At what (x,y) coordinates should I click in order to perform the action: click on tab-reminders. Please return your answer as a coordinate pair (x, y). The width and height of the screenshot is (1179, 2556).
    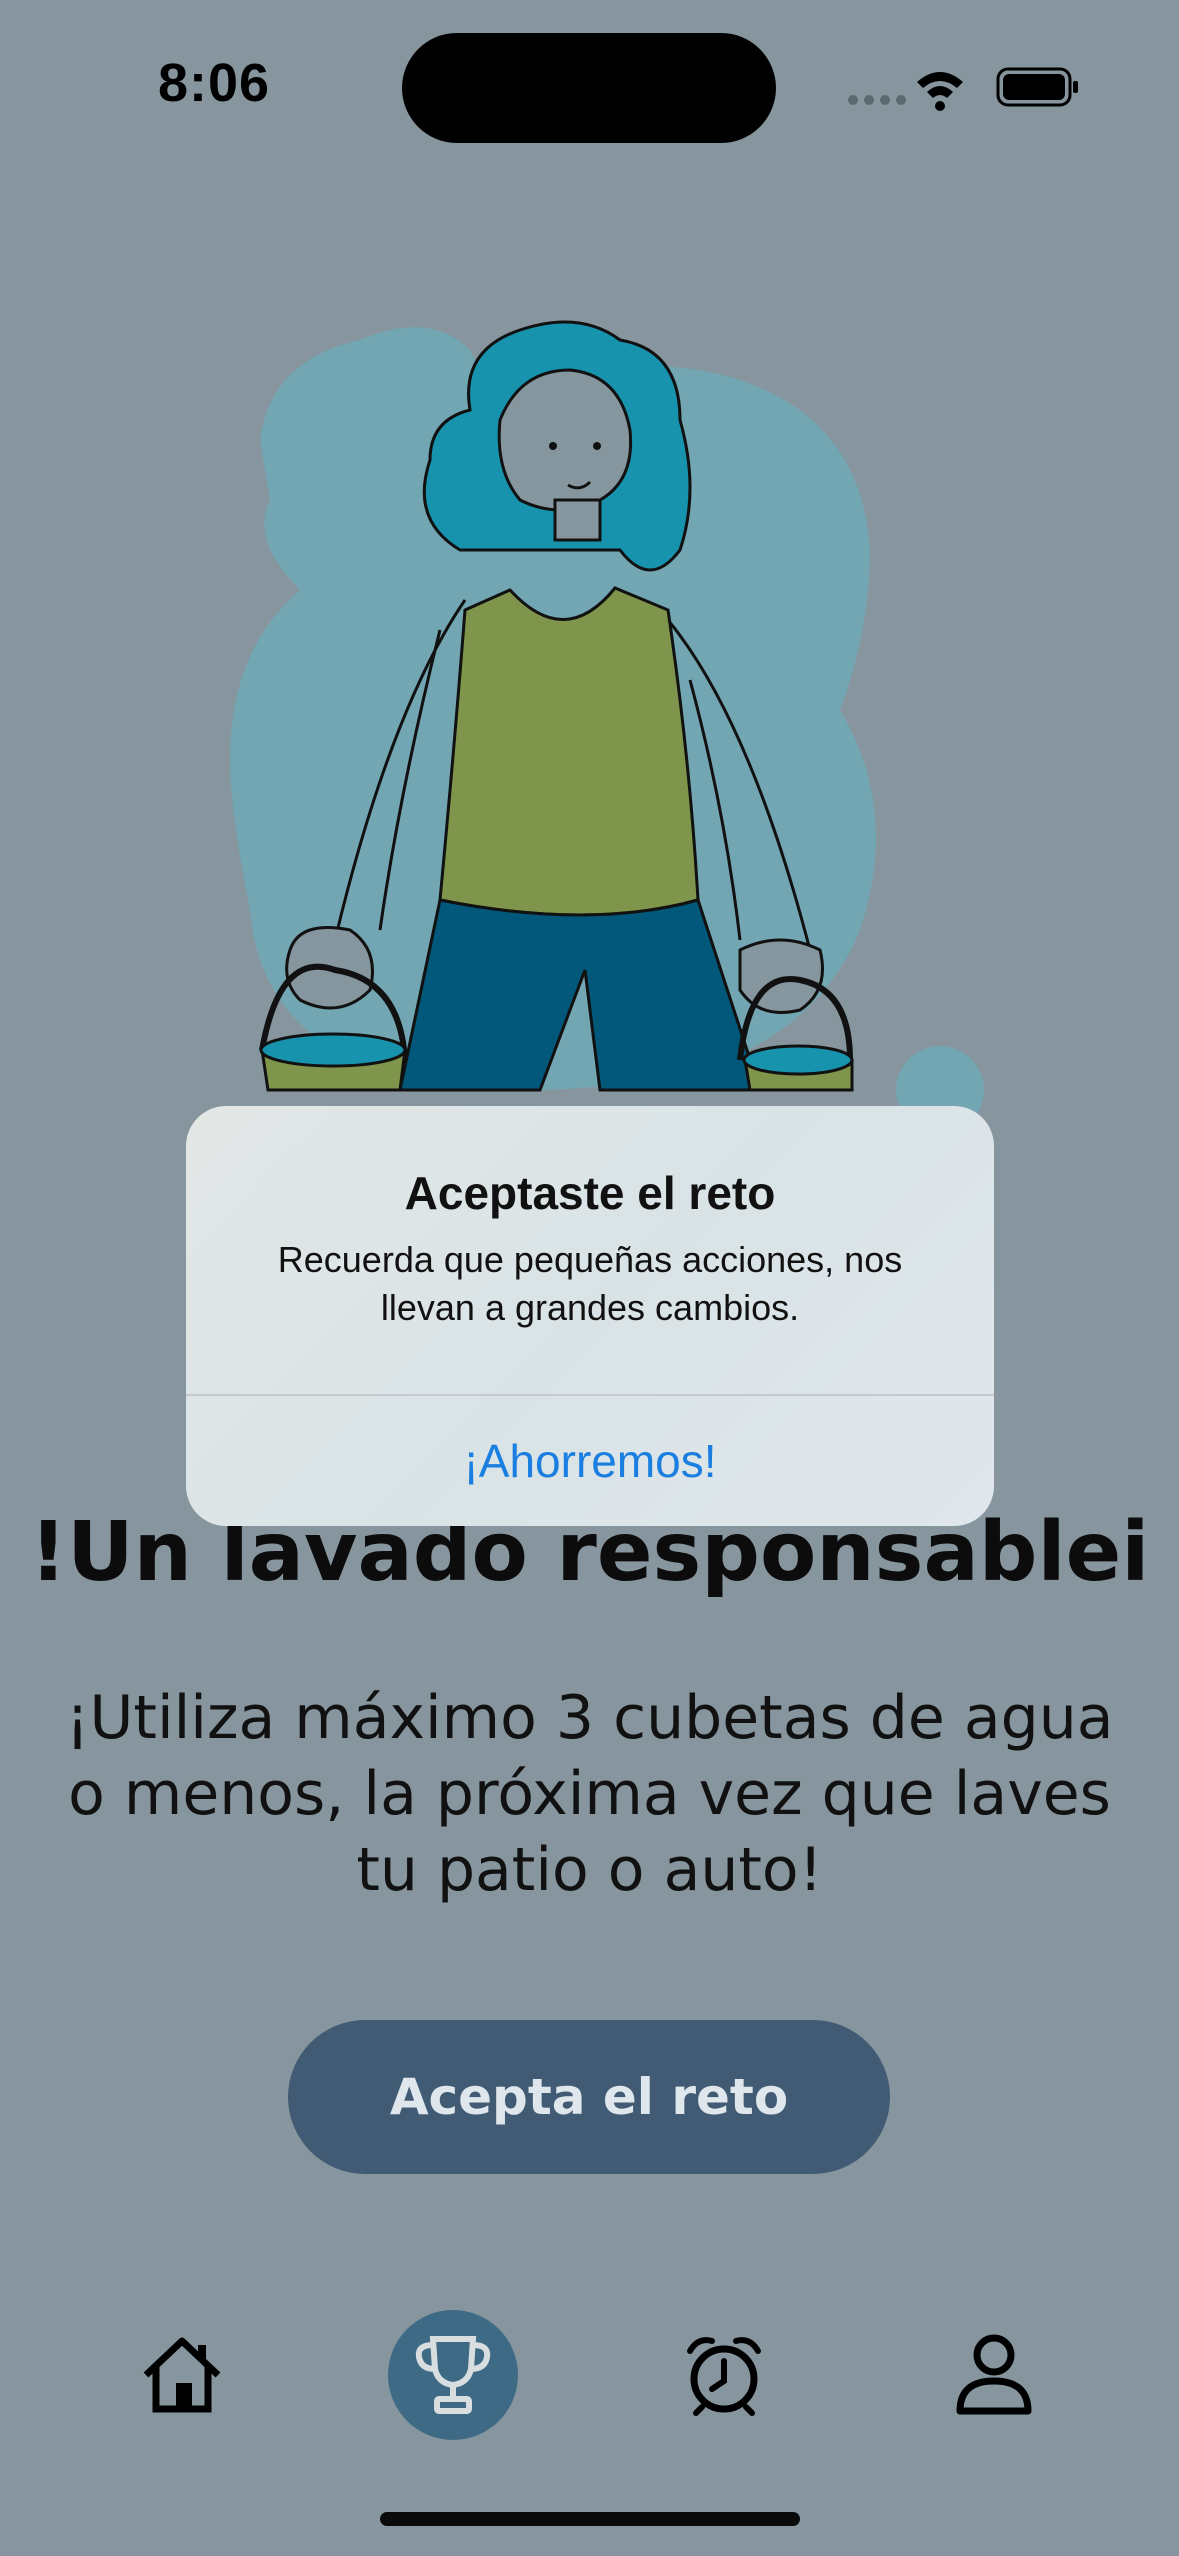
    Looking at the image, I should click on (724, 2375).